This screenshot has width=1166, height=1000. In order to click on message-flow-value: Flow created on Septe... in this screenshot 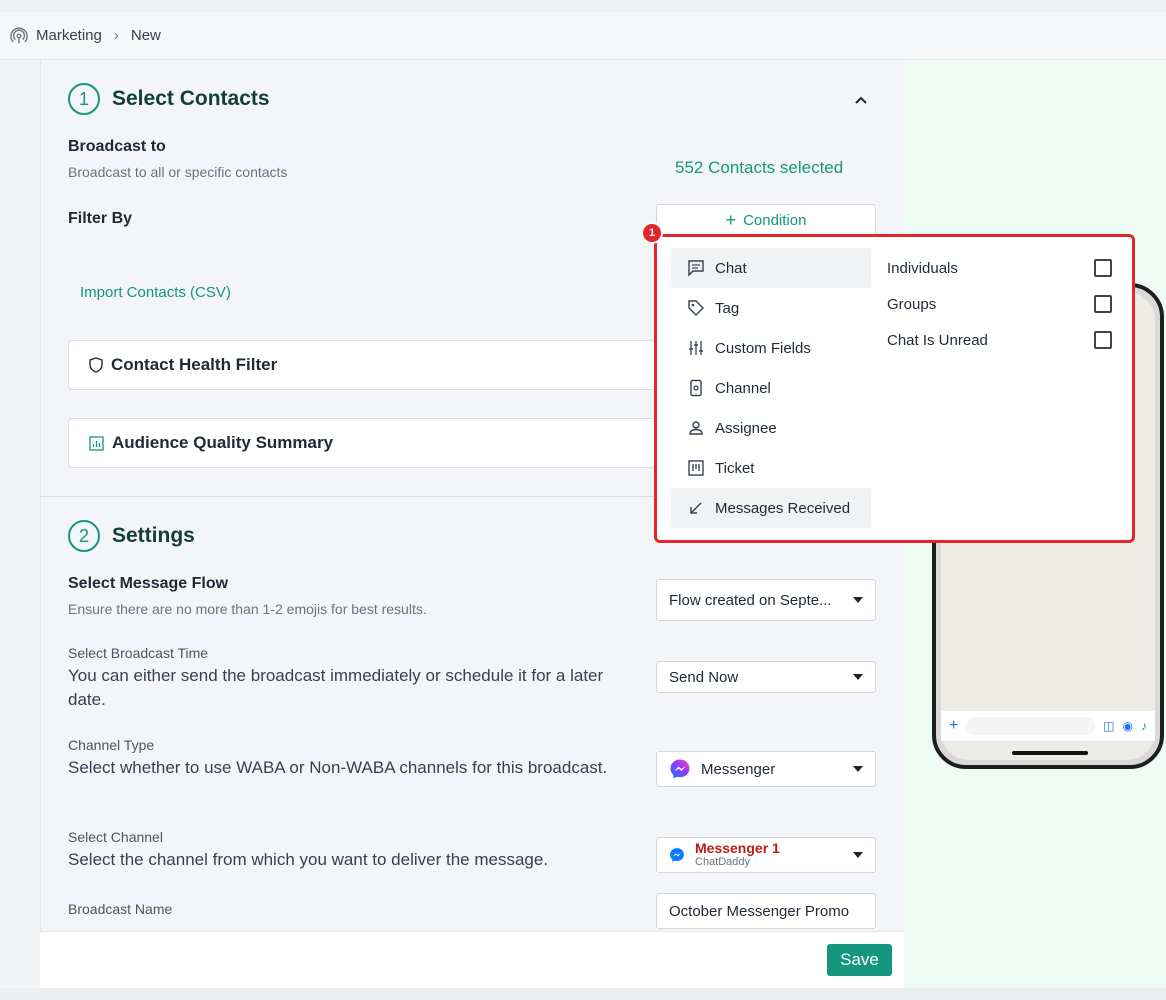, I will do `click(750, 600)`.